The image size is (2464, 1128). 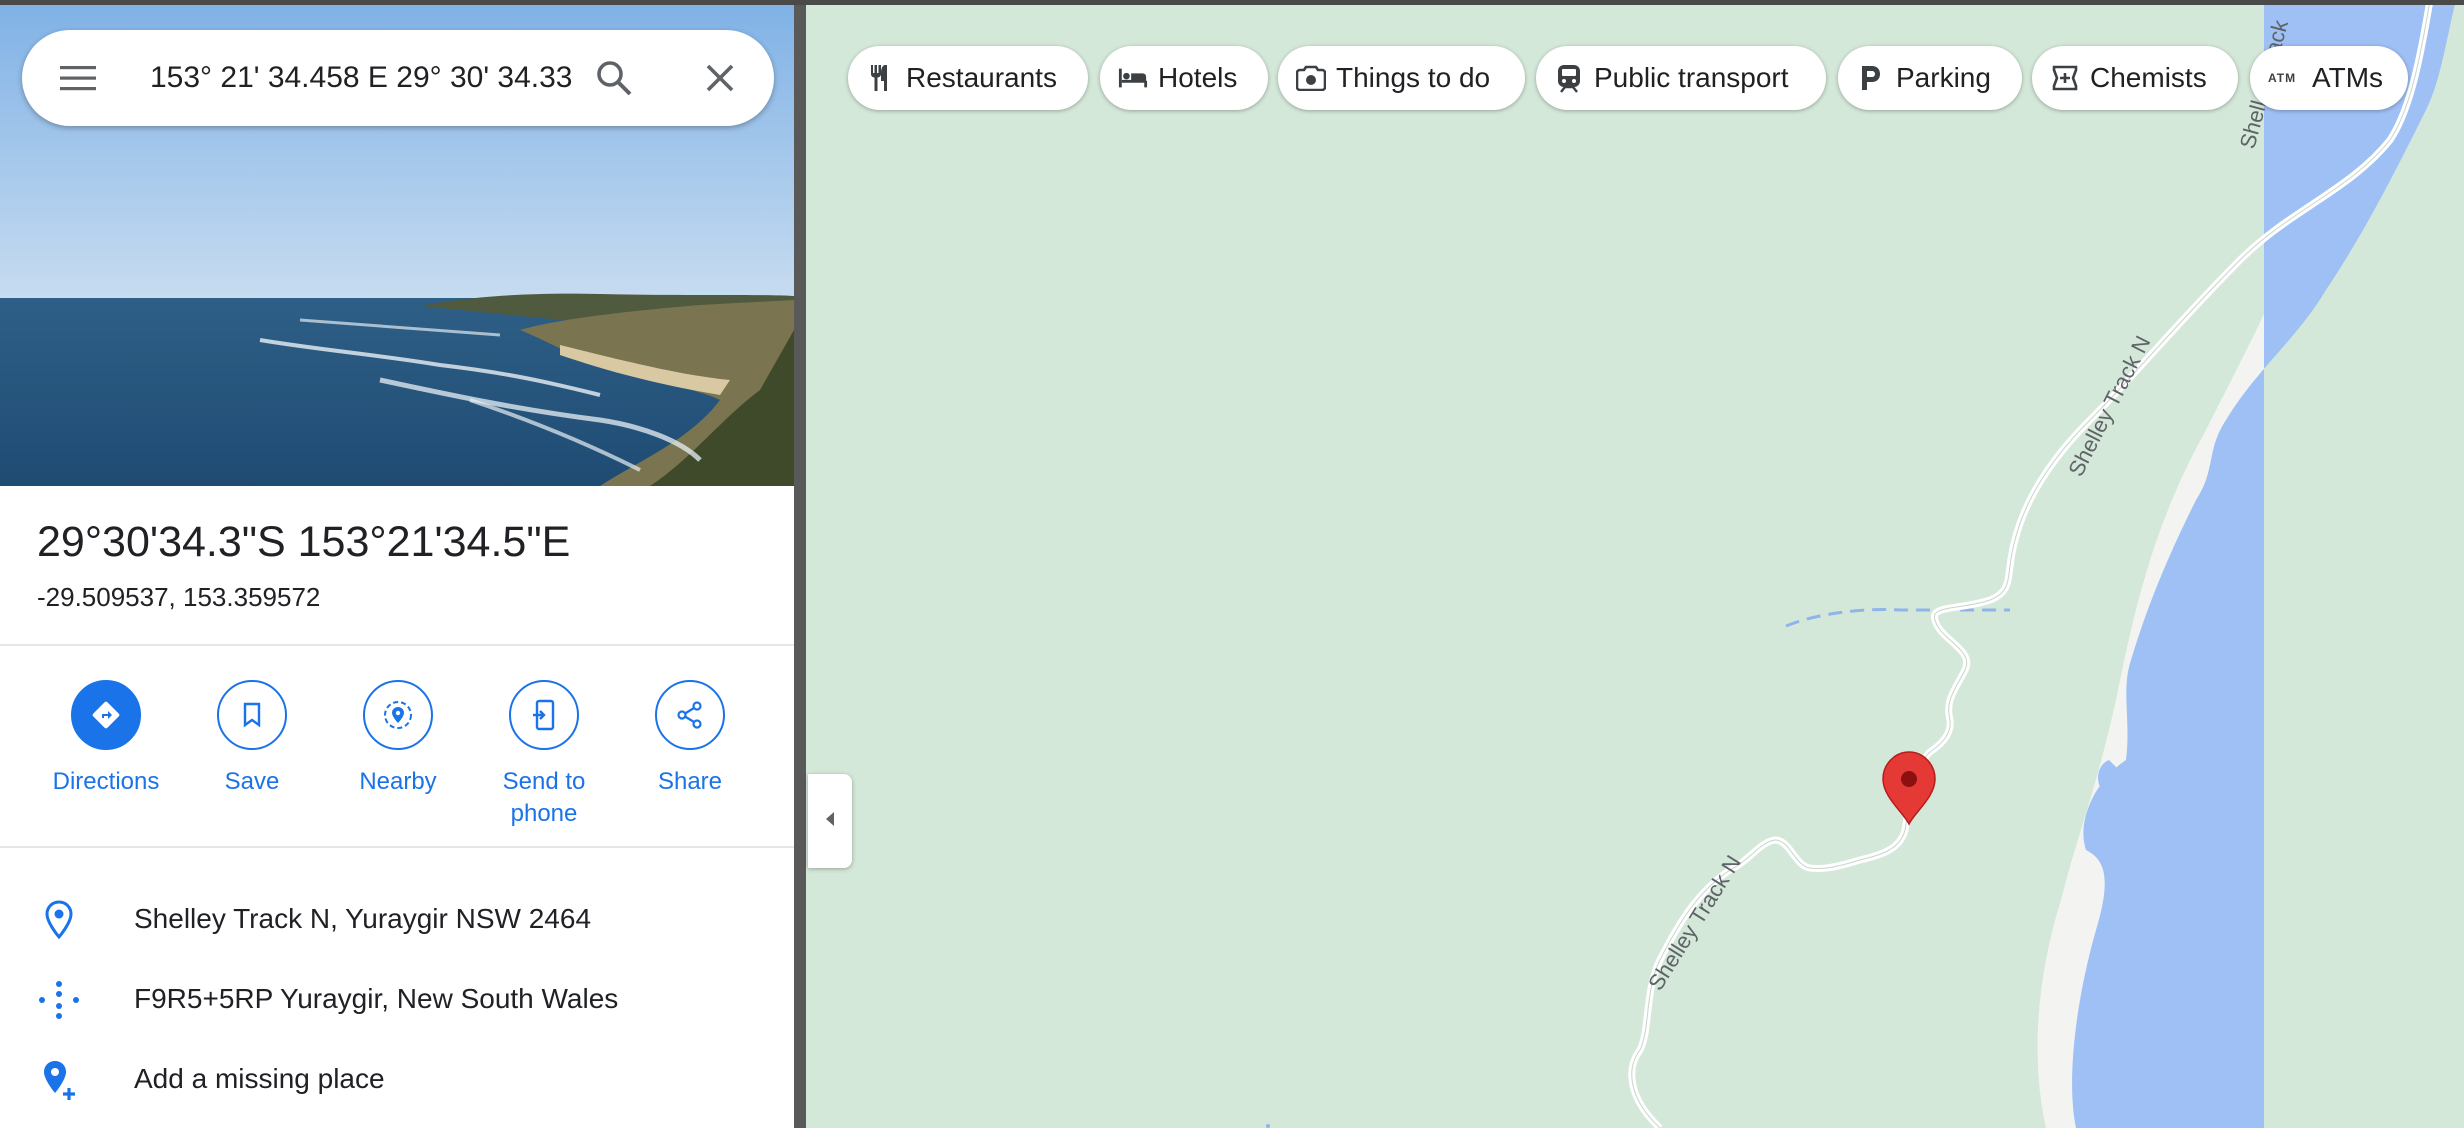 I want to click on plus-code-text: F9R5+5RP Yuraygir, New South Wales, so click(x=376, y=998).